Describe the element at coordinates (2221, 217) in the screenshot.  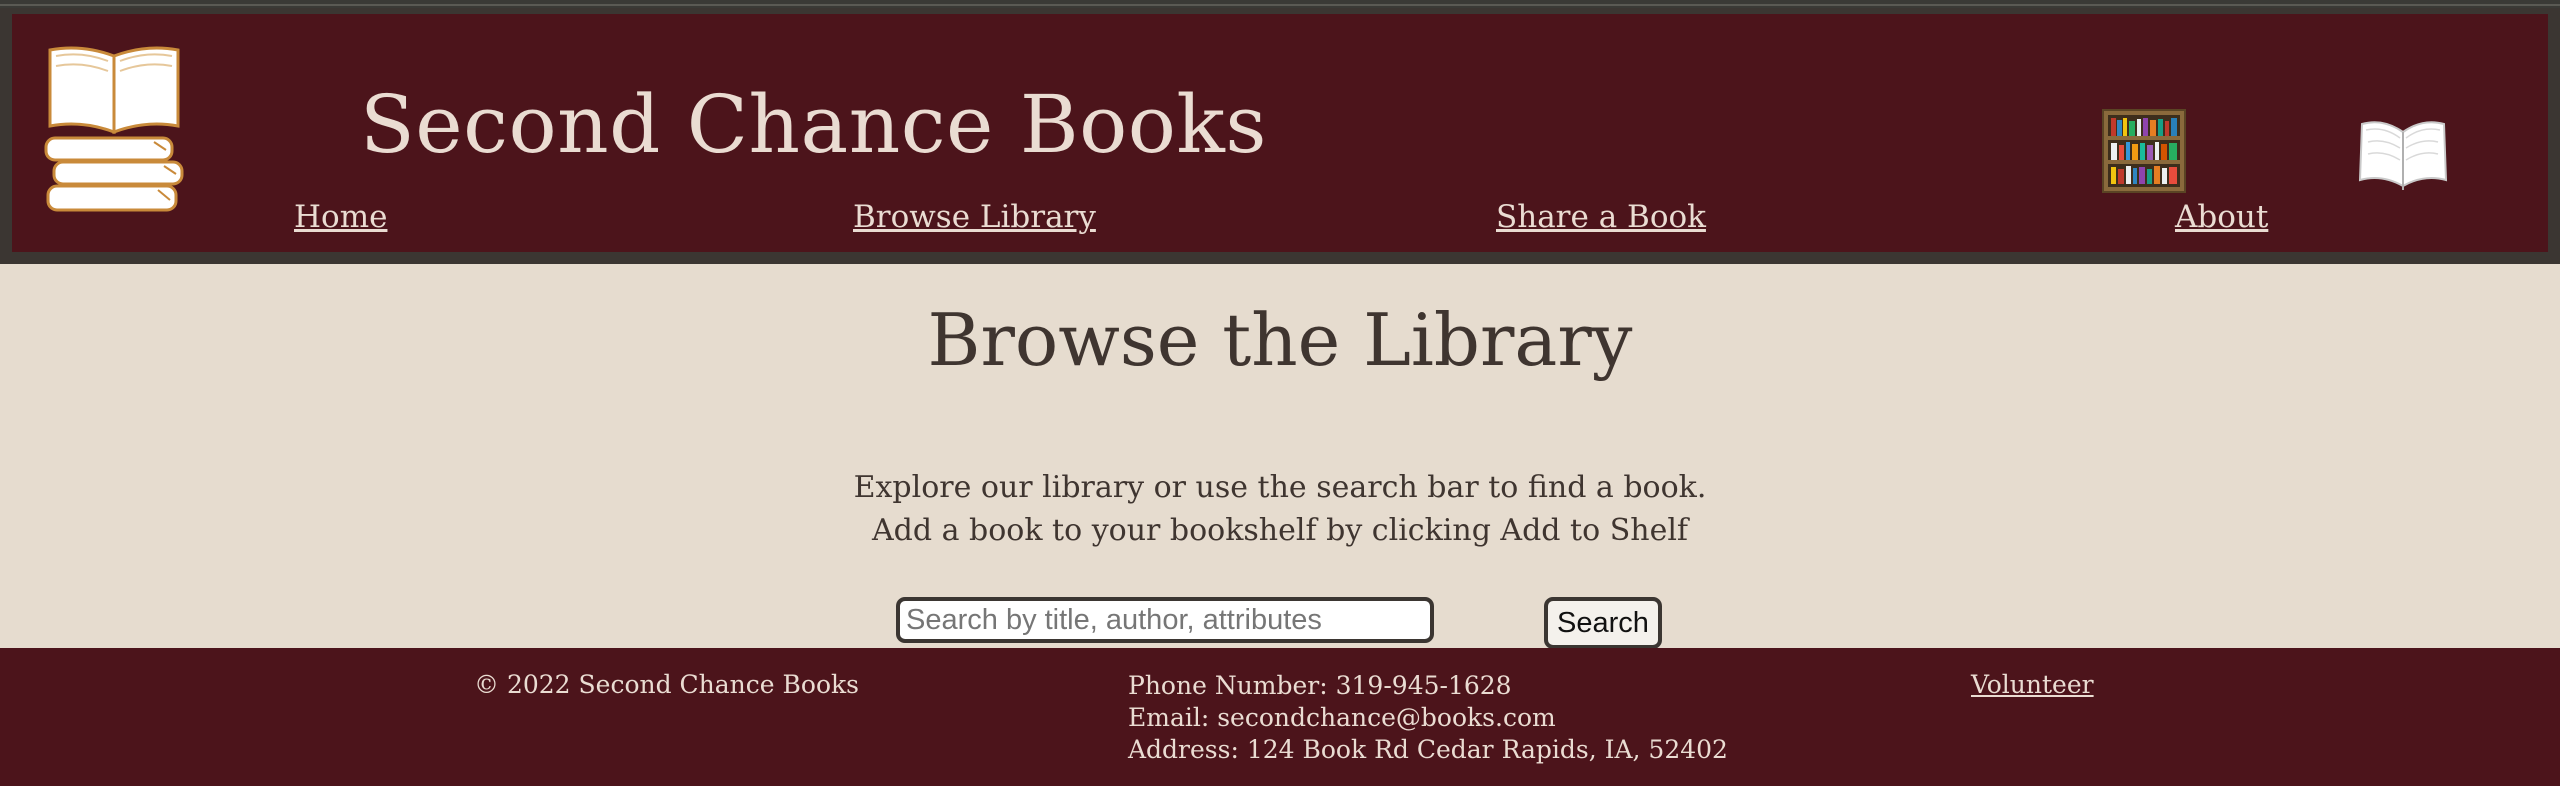
I see `nav-about-link: About` at that location.